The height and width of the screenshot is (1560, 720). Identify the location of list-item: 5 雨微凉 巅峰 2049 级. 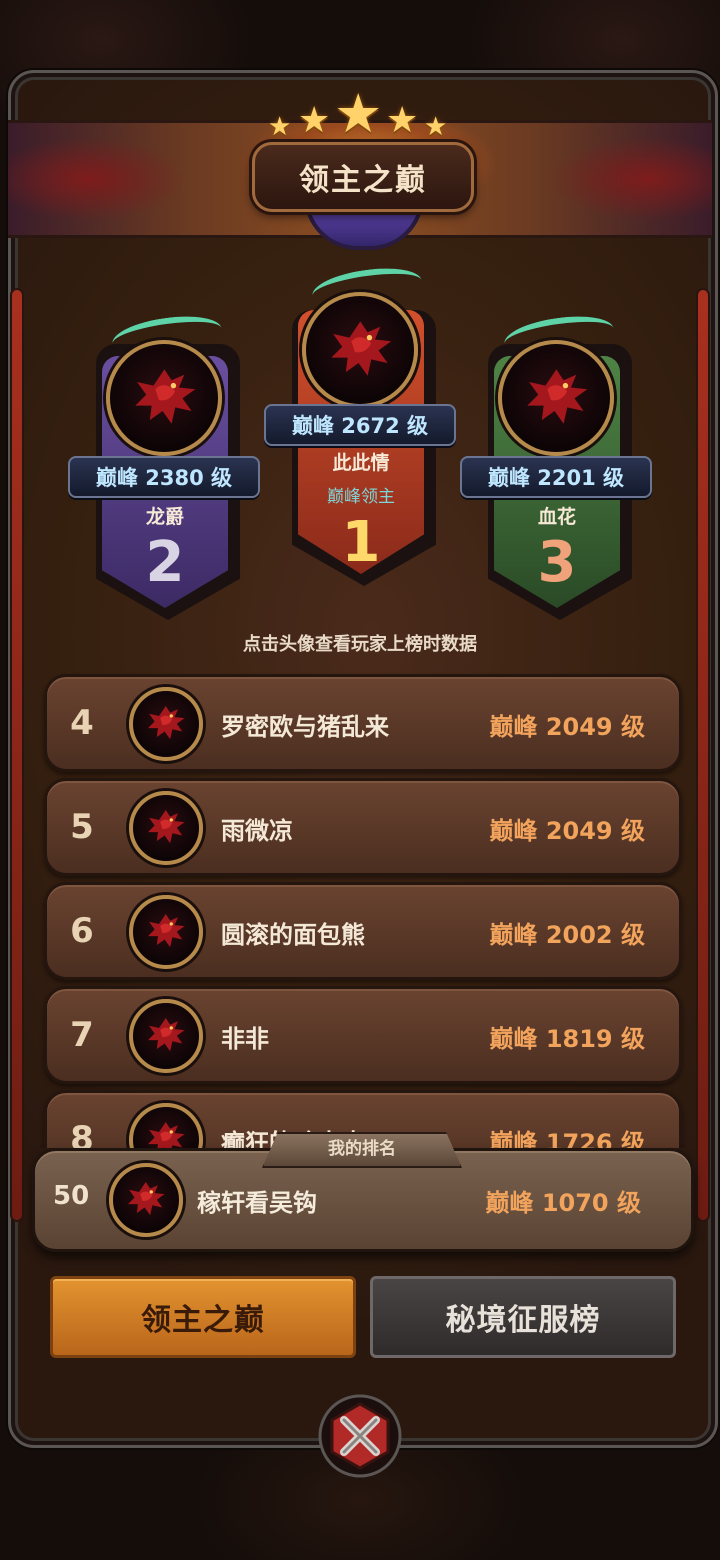
(363, 827).